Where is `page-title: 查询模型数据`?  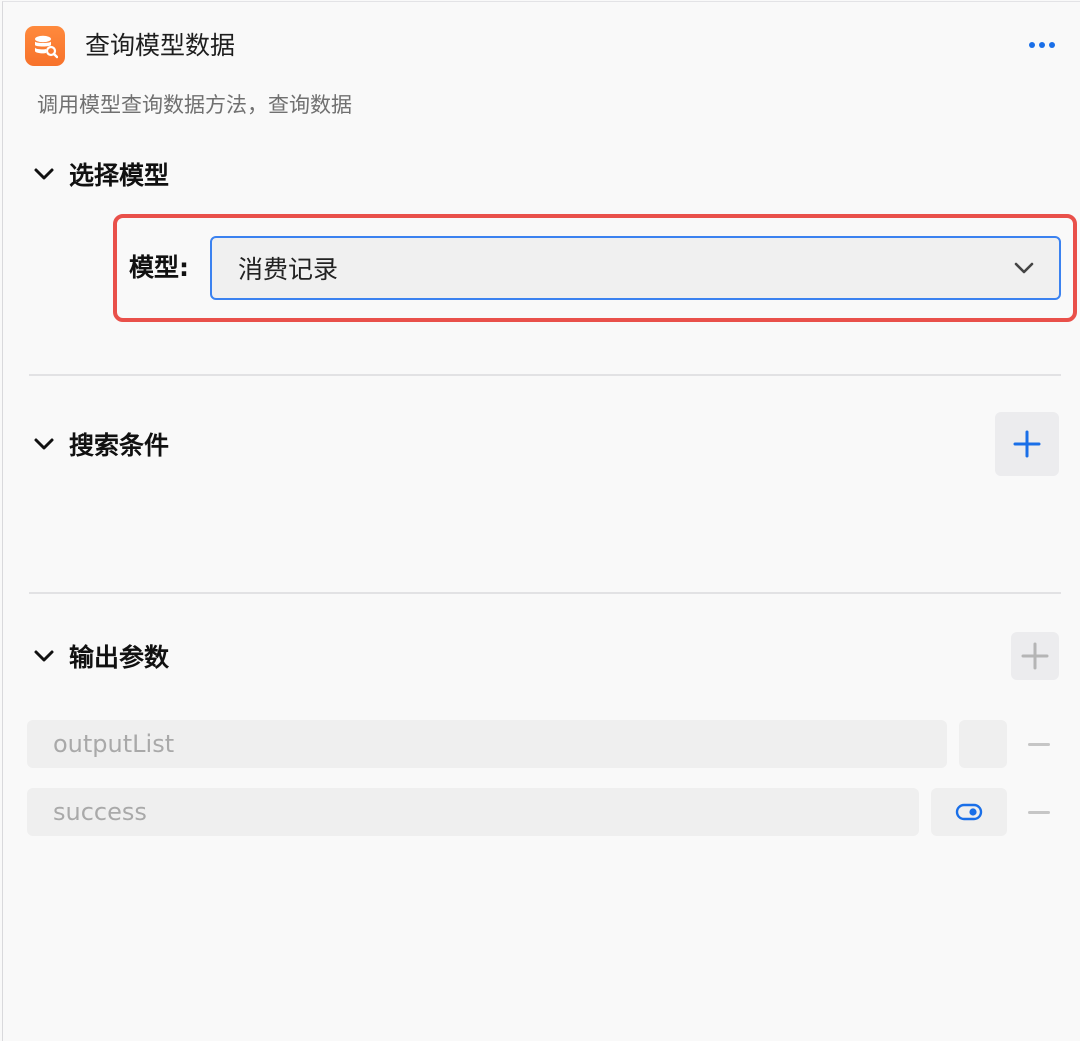
page-title: 查询模型数据 is located at coordinates (160, 45).